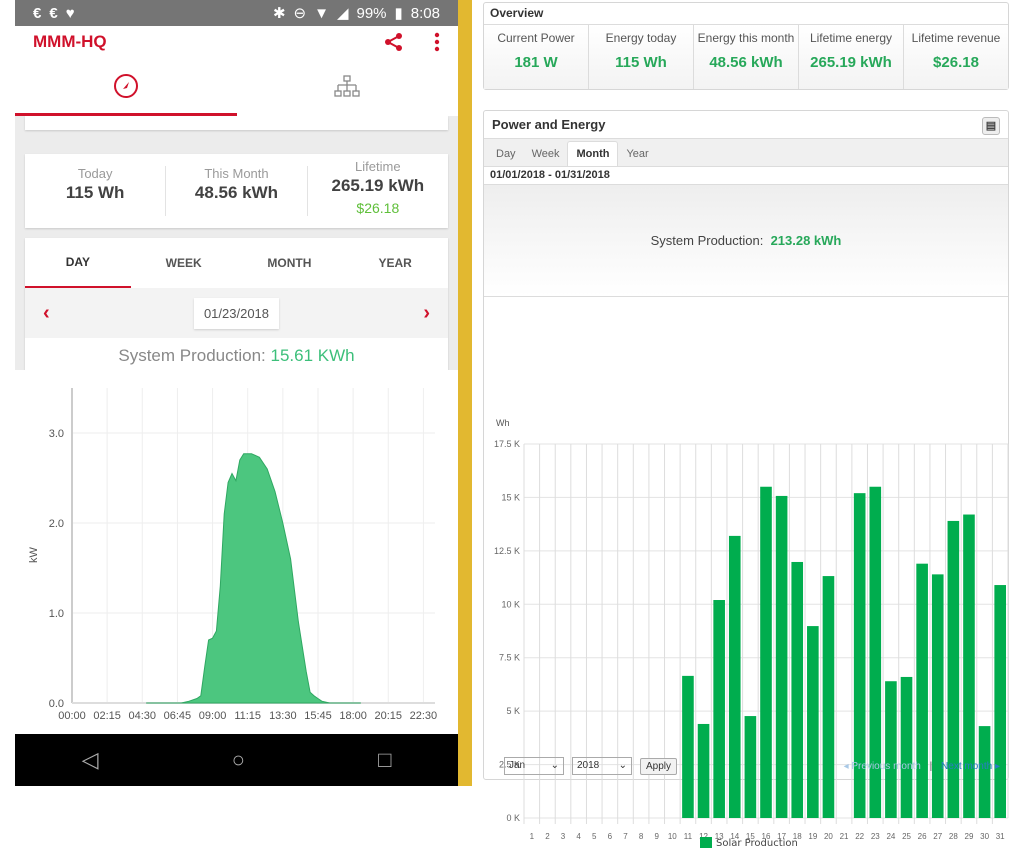  What do you see at coordinates (594, 836) in the screenshot?
I see `x-tick-label: 5` at bounding box center [594, 836].